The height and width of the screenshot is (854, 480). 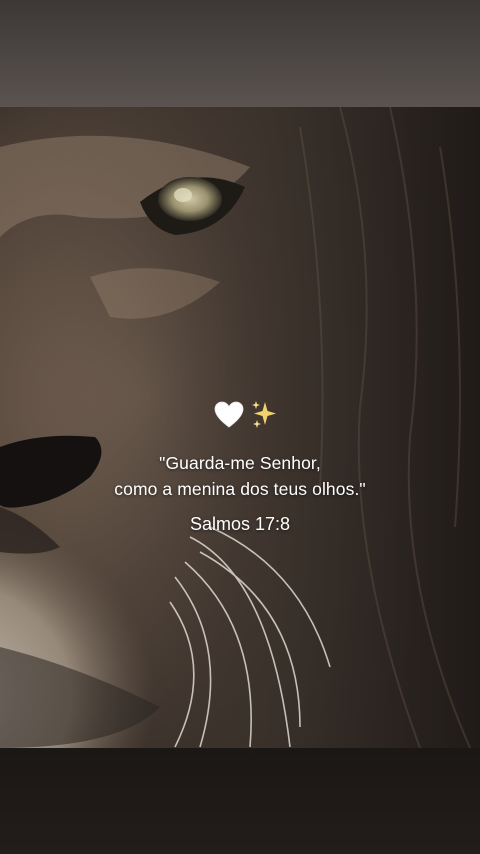 What do you see at coordinates (229, 417) in the screenshot?
I see `white-heart-icon` at bounding box center [229, 417].